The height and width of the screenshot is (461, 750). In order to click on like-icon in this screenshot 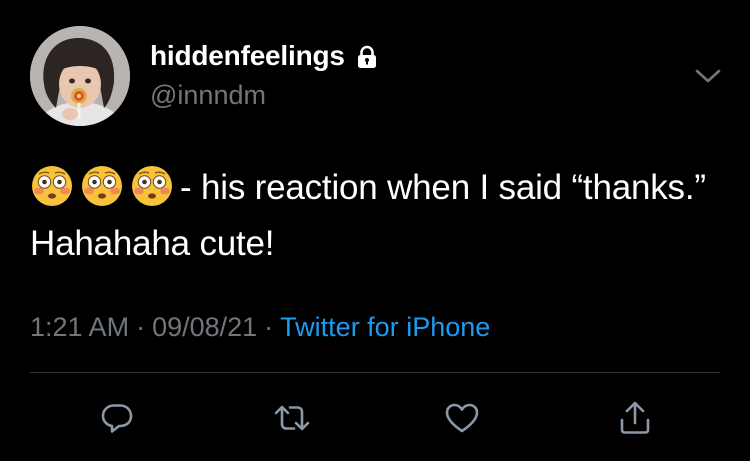, I will do `click(462, 418)`.